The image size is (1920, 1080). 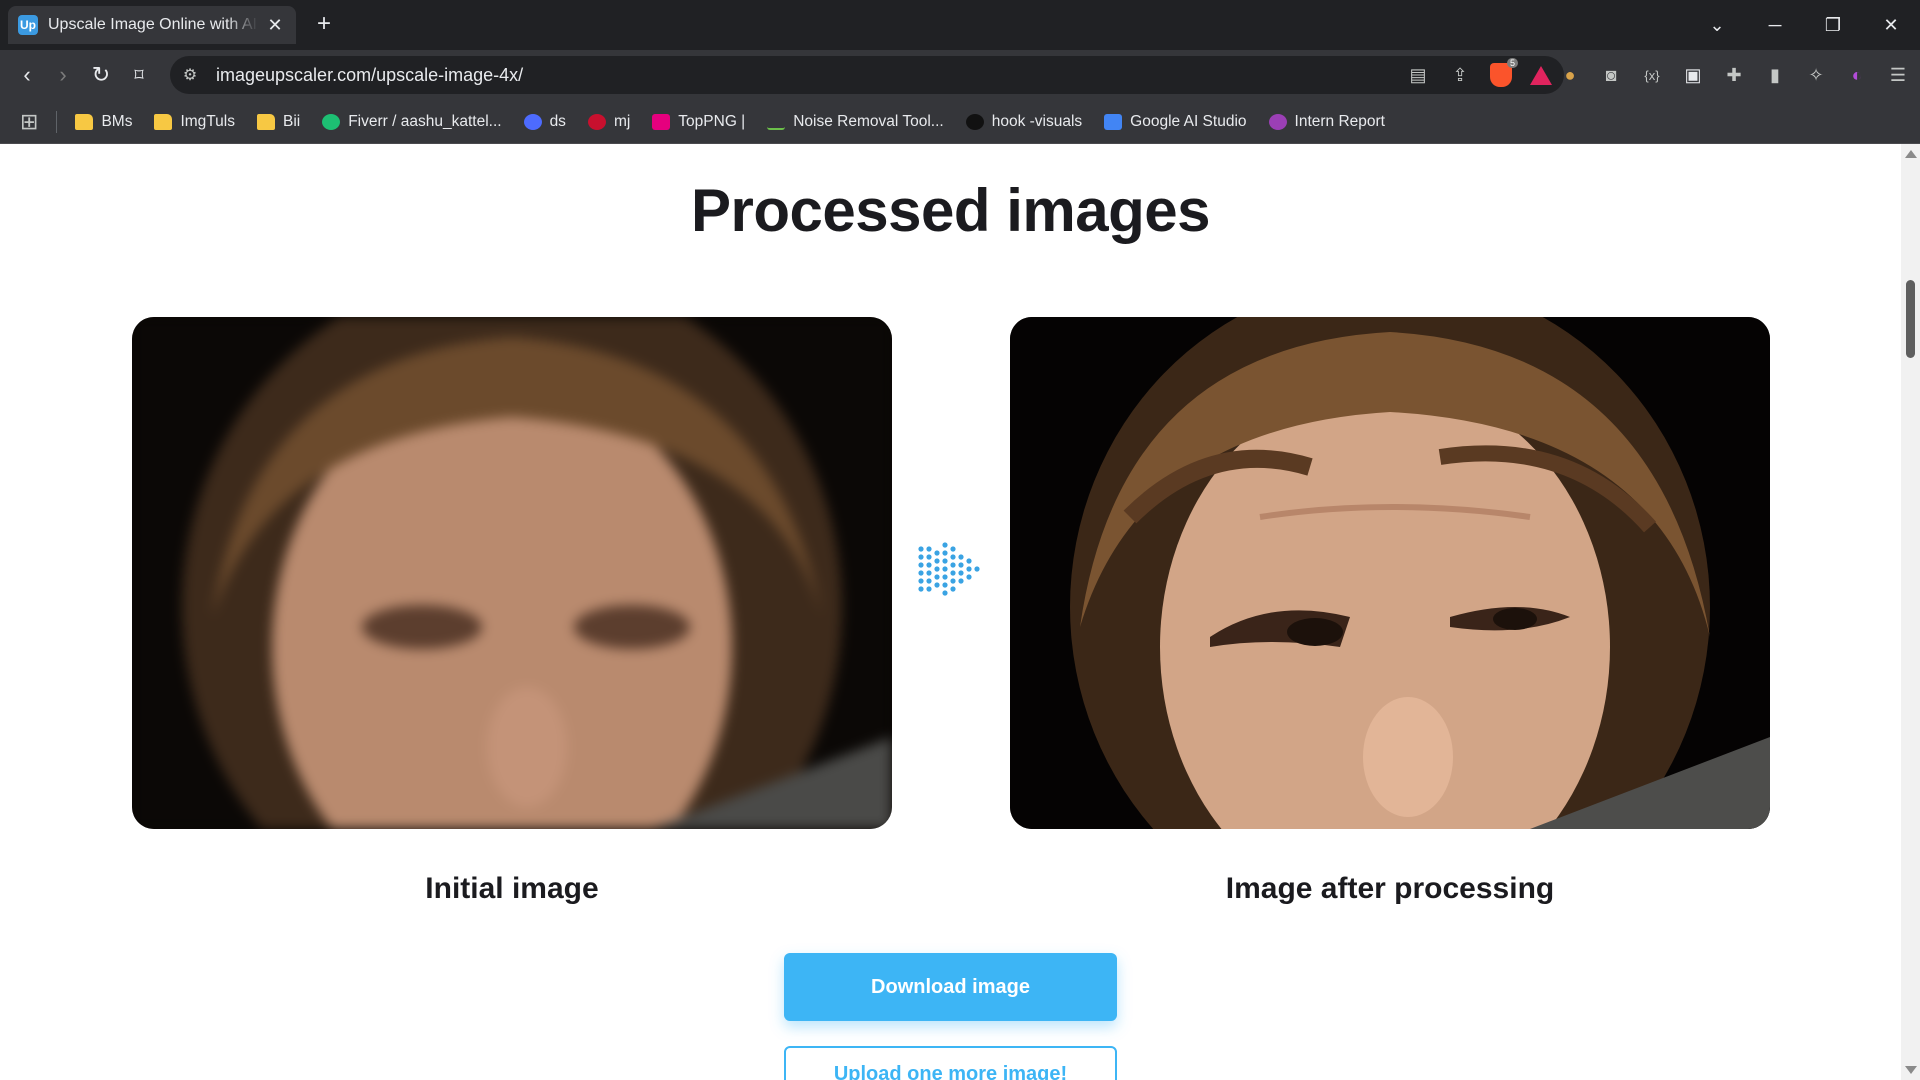 I want to click on bookmark-item: Google AI Studio, so click(x=1175, y=121).